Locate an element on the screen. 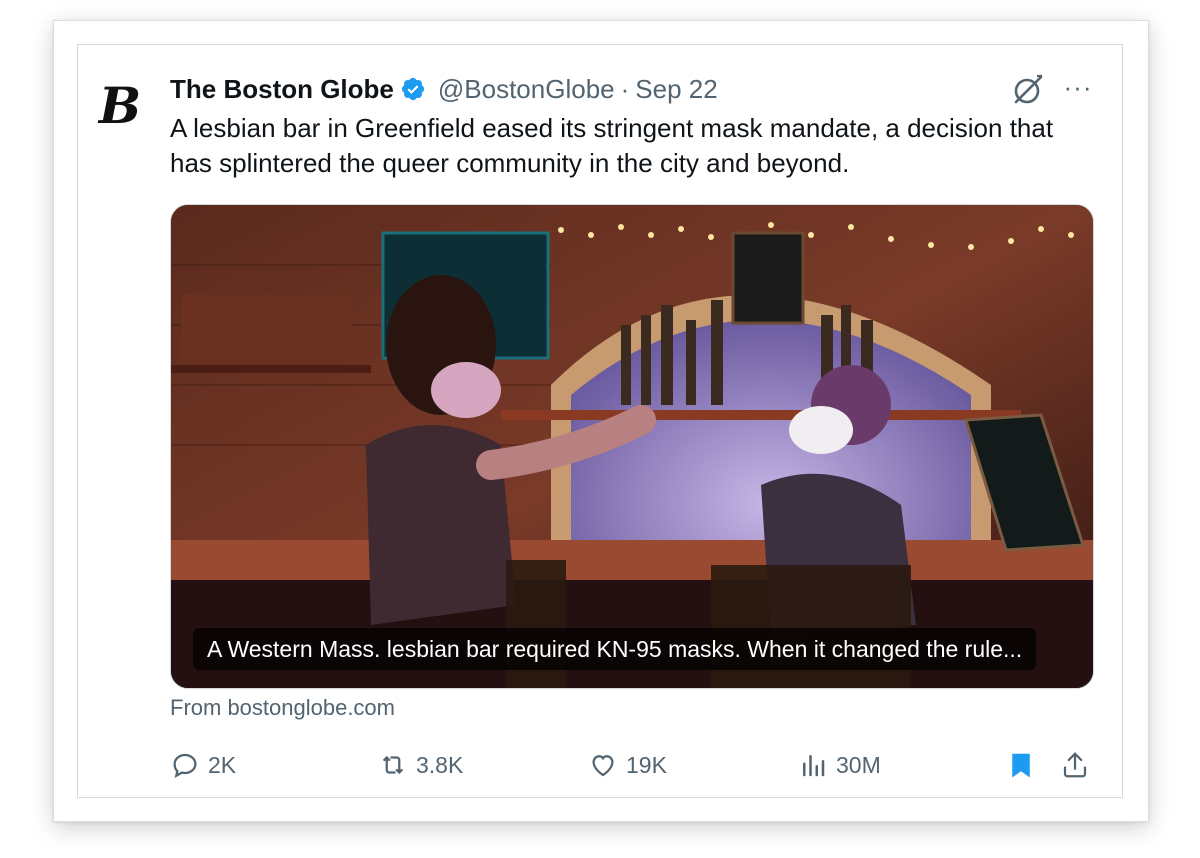  avatar: B is located at coordinates (120, 105).